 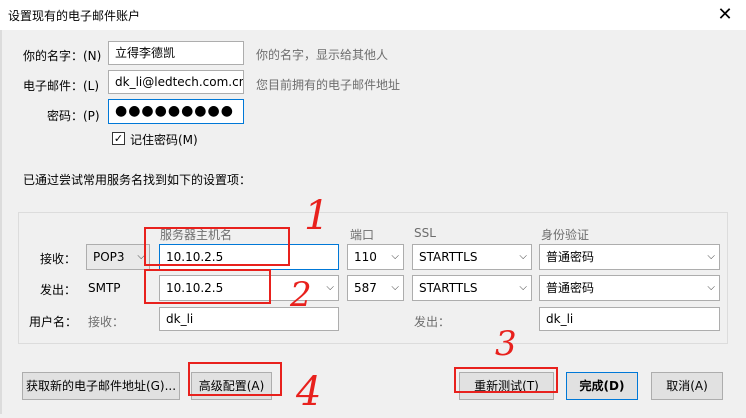 What do you see at coordinates (58, 290) in the screenshot?
I see `outgoing-label: 发出：` at bounding box center [58, 290].